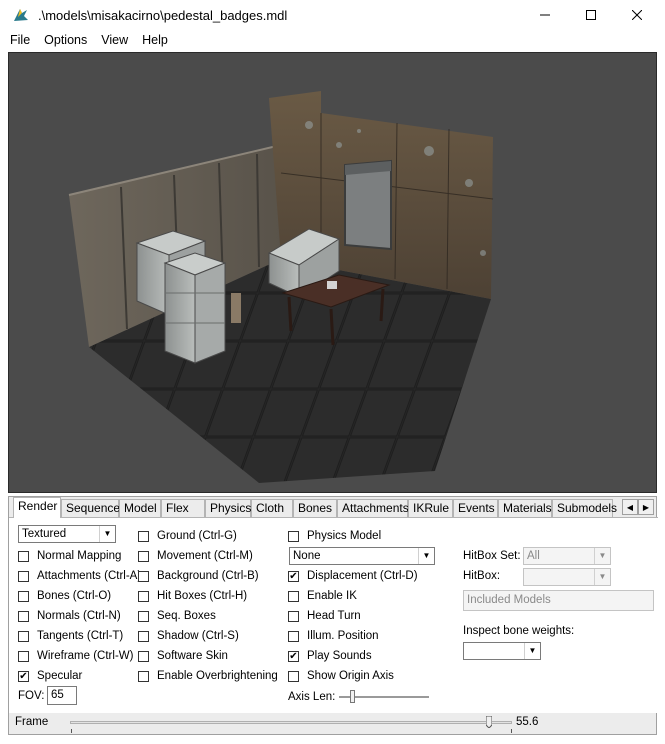  I want to click on tangents-ctrl-t-checkbox: Tangents (Ctrl-T), so click(70, 636).